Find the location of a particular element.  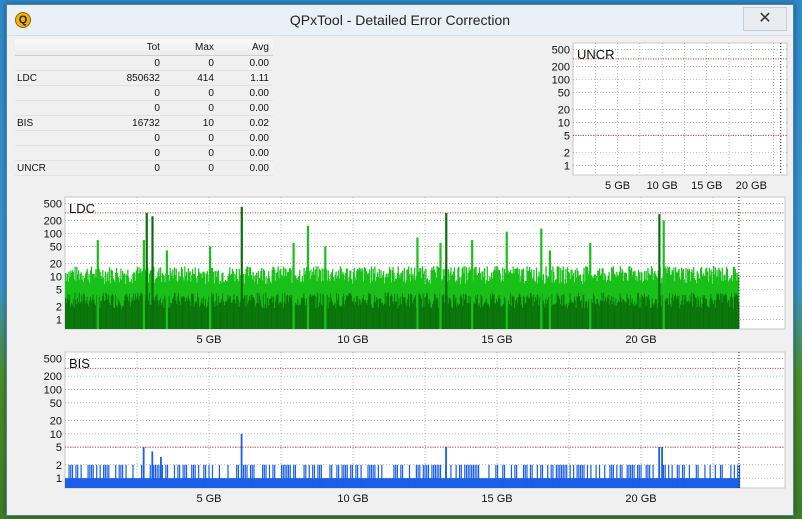

bis-y-tick-label: 10 is located at coordinates (56, 435).